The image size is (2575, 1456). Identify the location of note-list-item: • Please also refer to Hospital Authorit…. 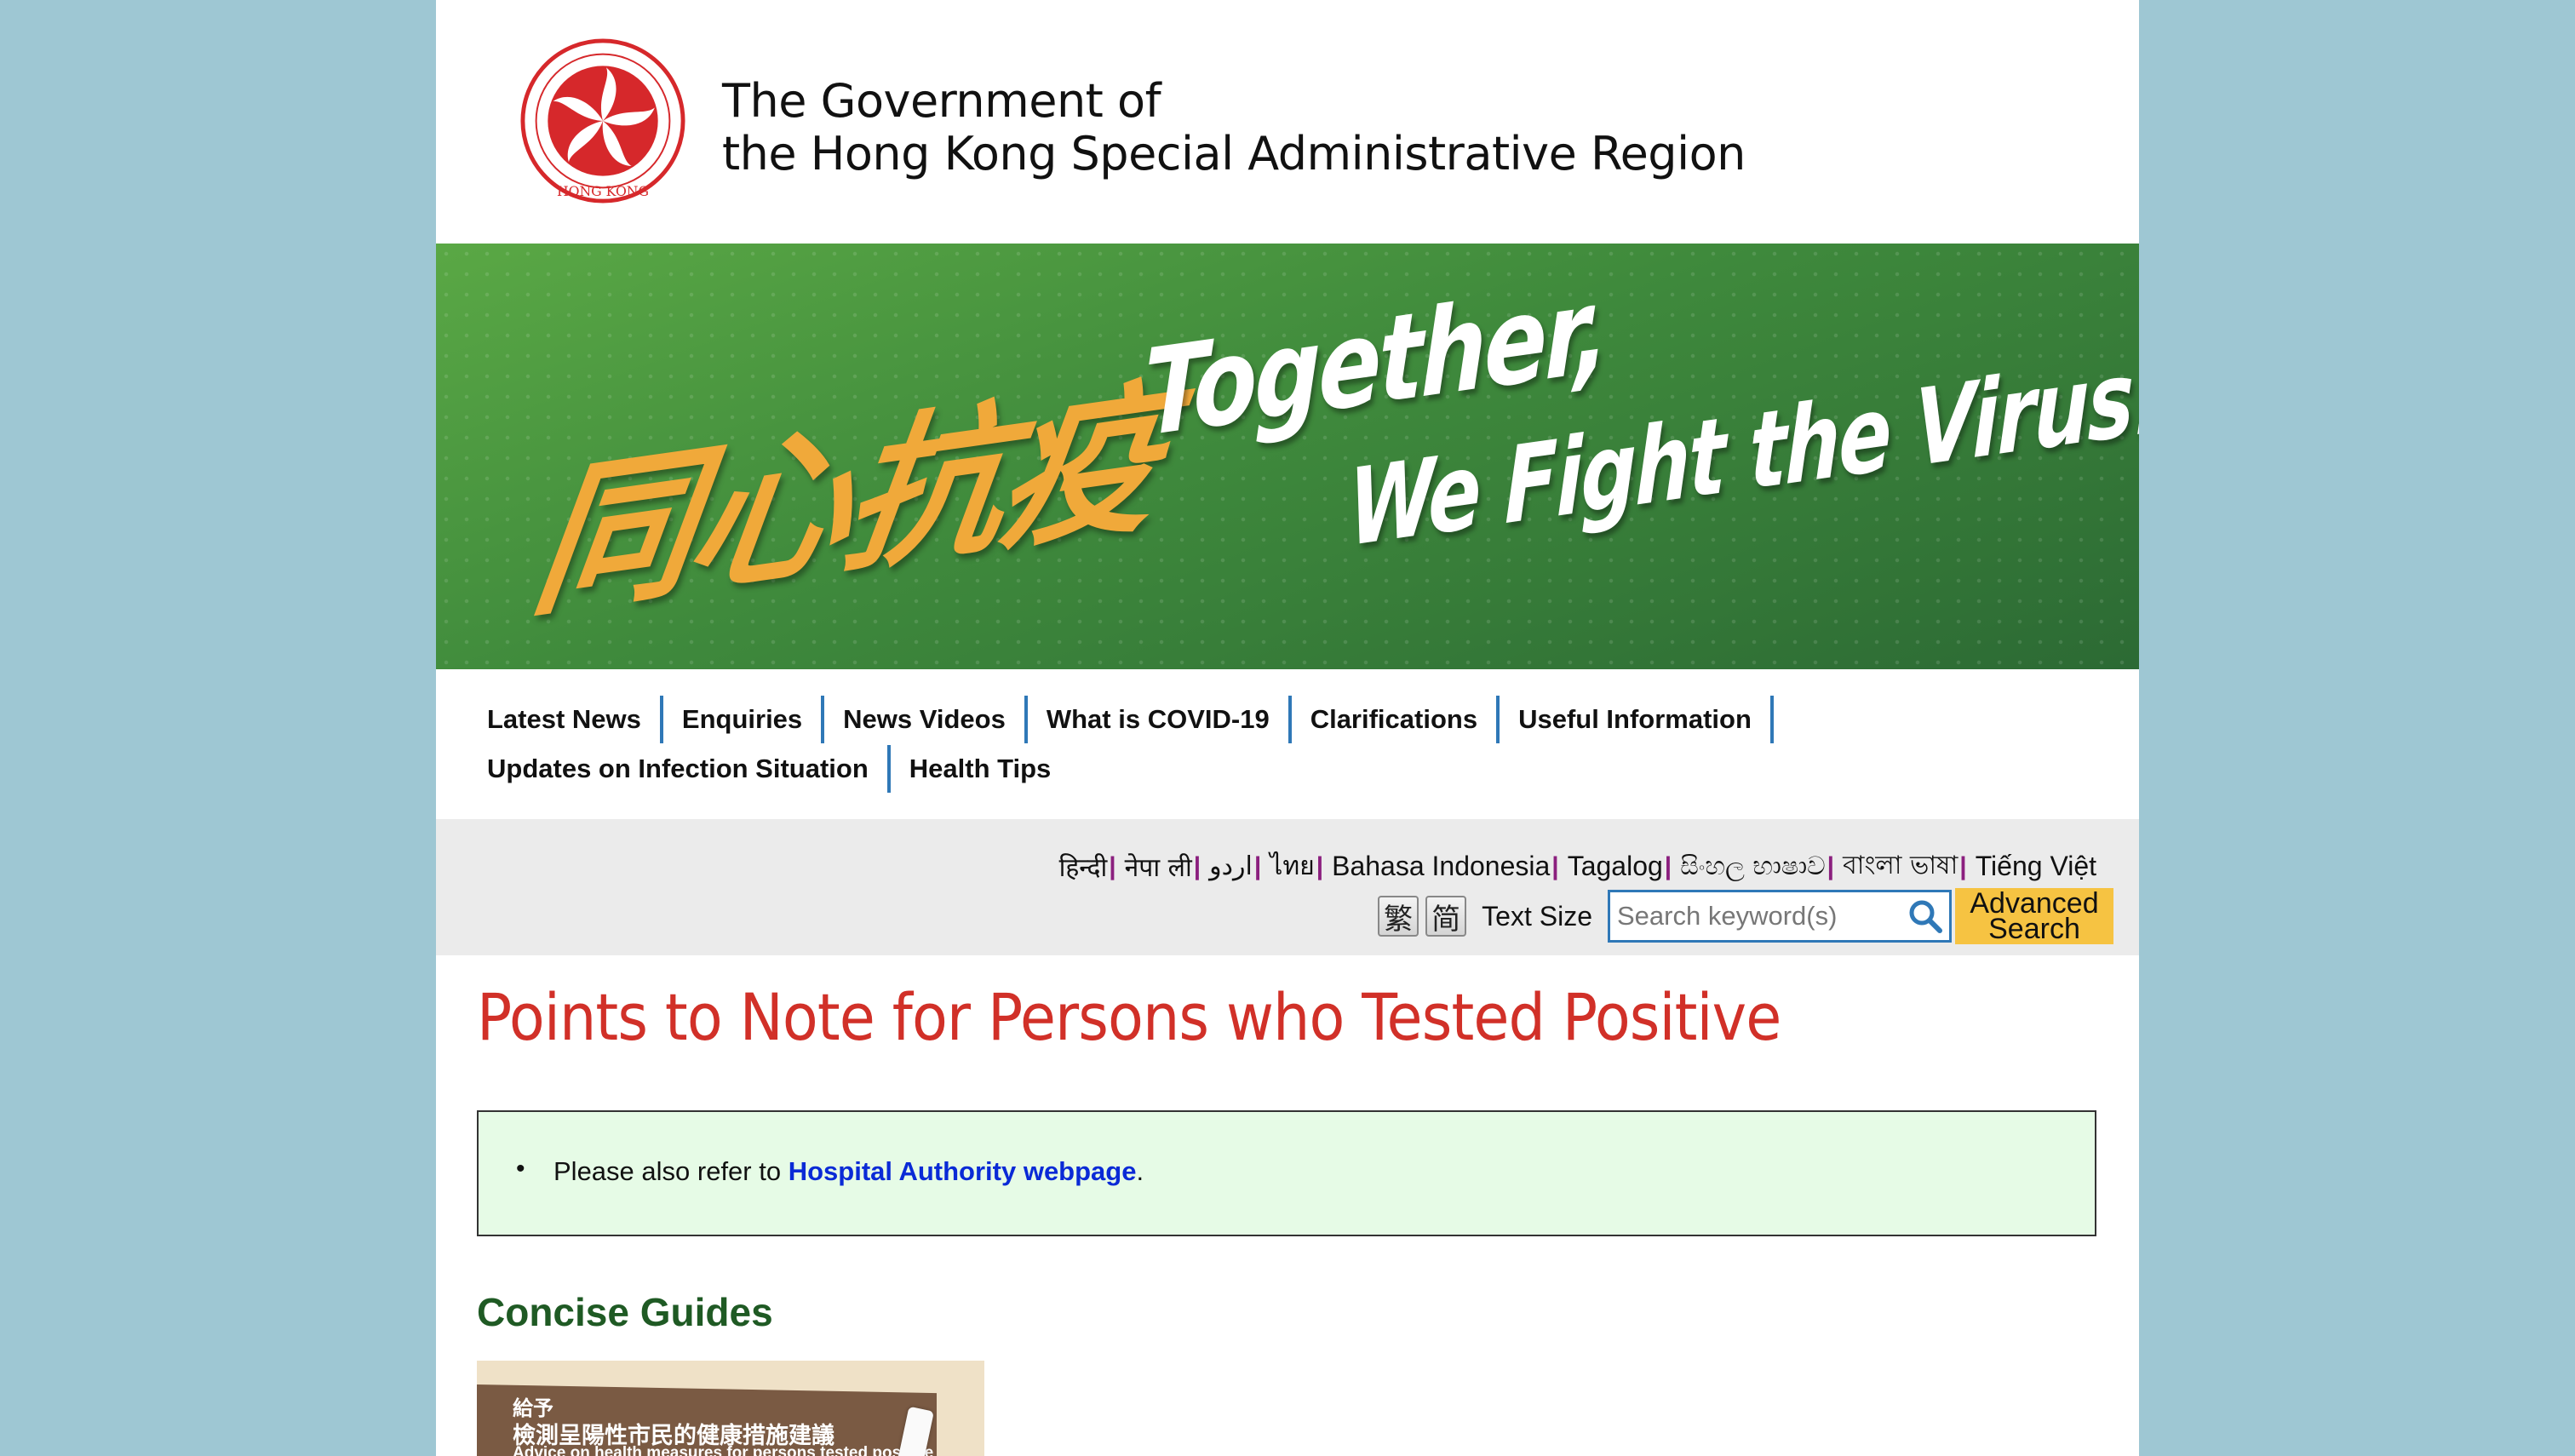
(830, 1171).